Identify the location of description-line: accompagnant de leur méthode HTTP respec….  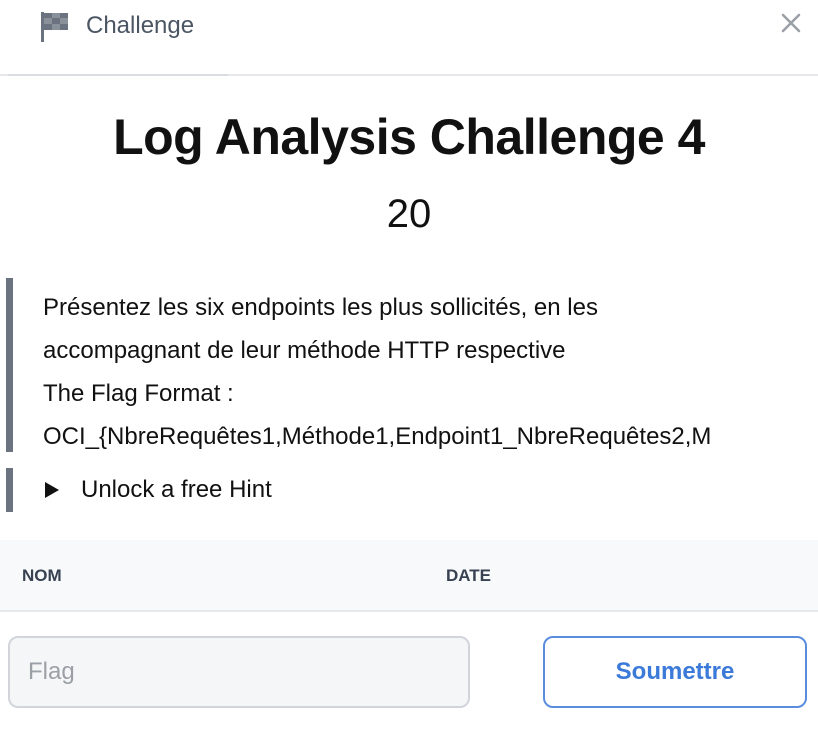
(304, 350).